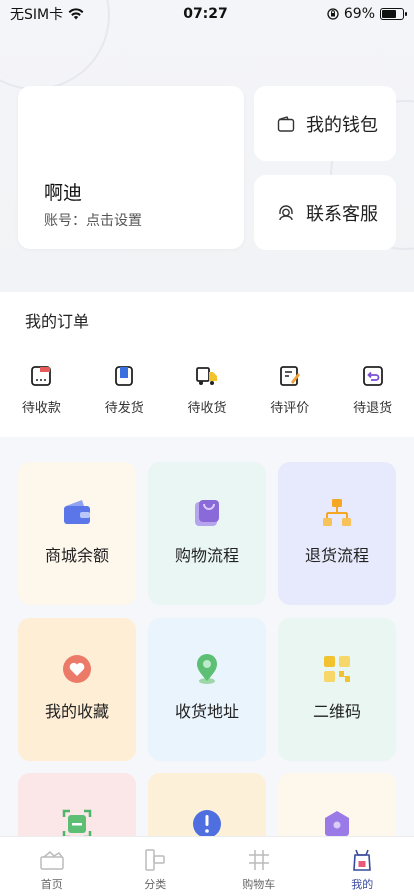  Describe the element at coordinates (52, 860) in the screenshot. I see `home-icon` at that location.